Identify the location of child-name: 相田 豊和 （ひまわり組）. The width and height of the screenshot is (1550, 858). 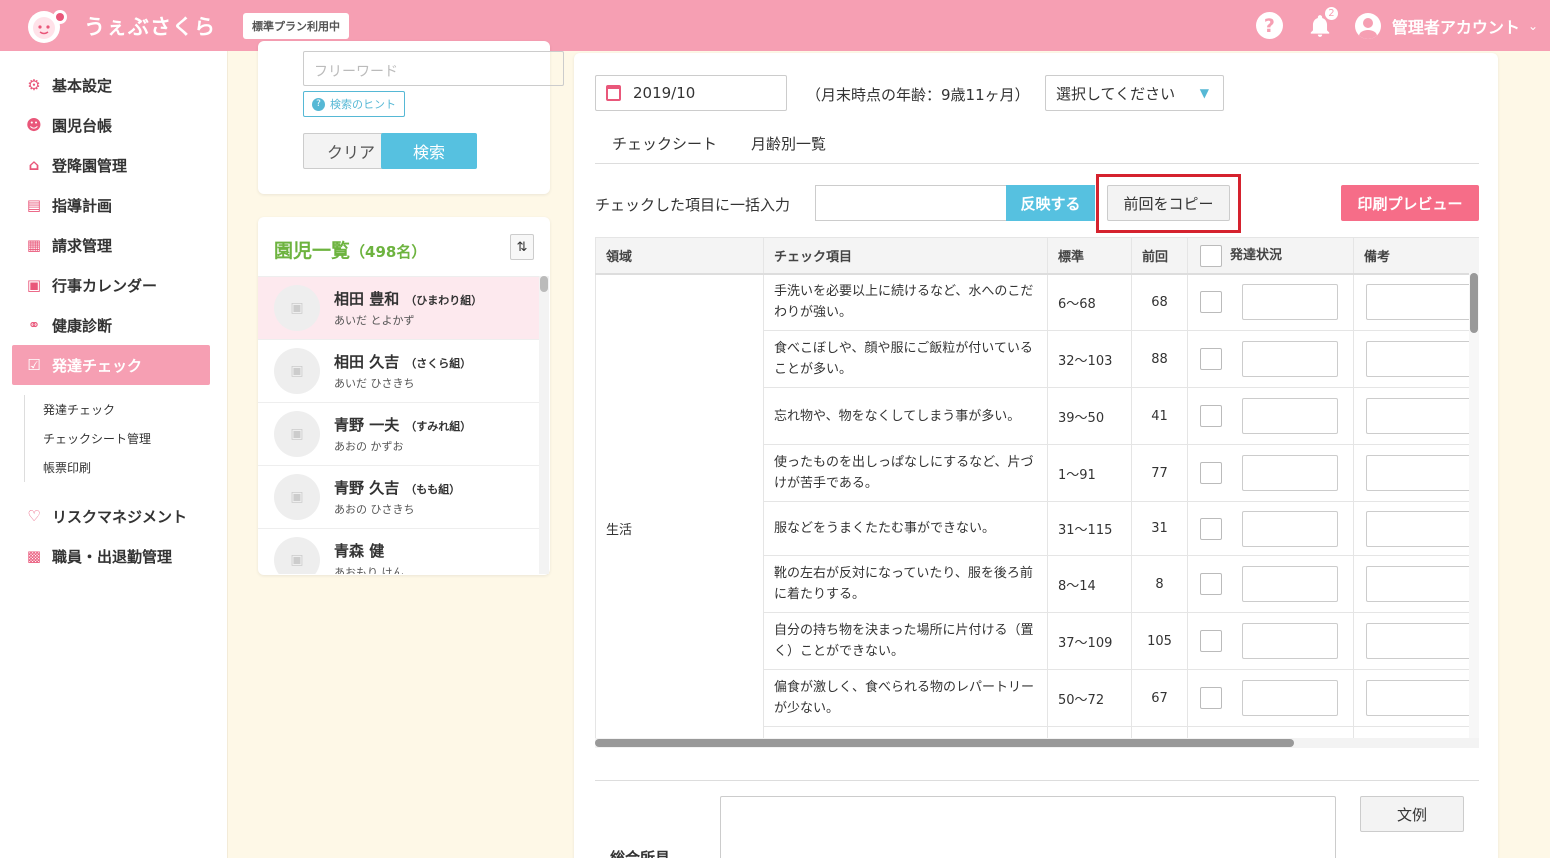
(408, 298).